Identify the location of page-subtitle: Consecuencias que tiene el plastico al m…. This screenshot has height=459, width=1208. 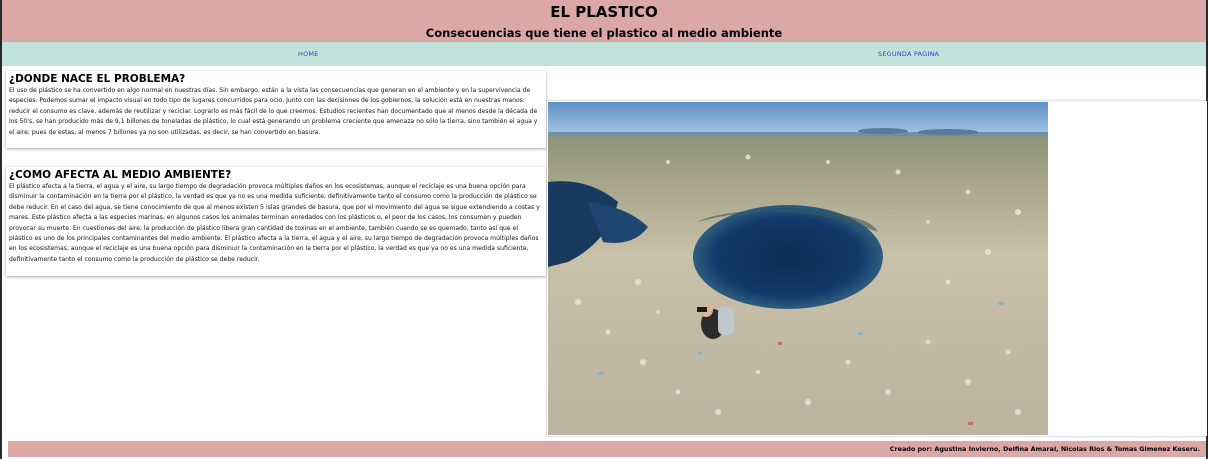
(604, 33).